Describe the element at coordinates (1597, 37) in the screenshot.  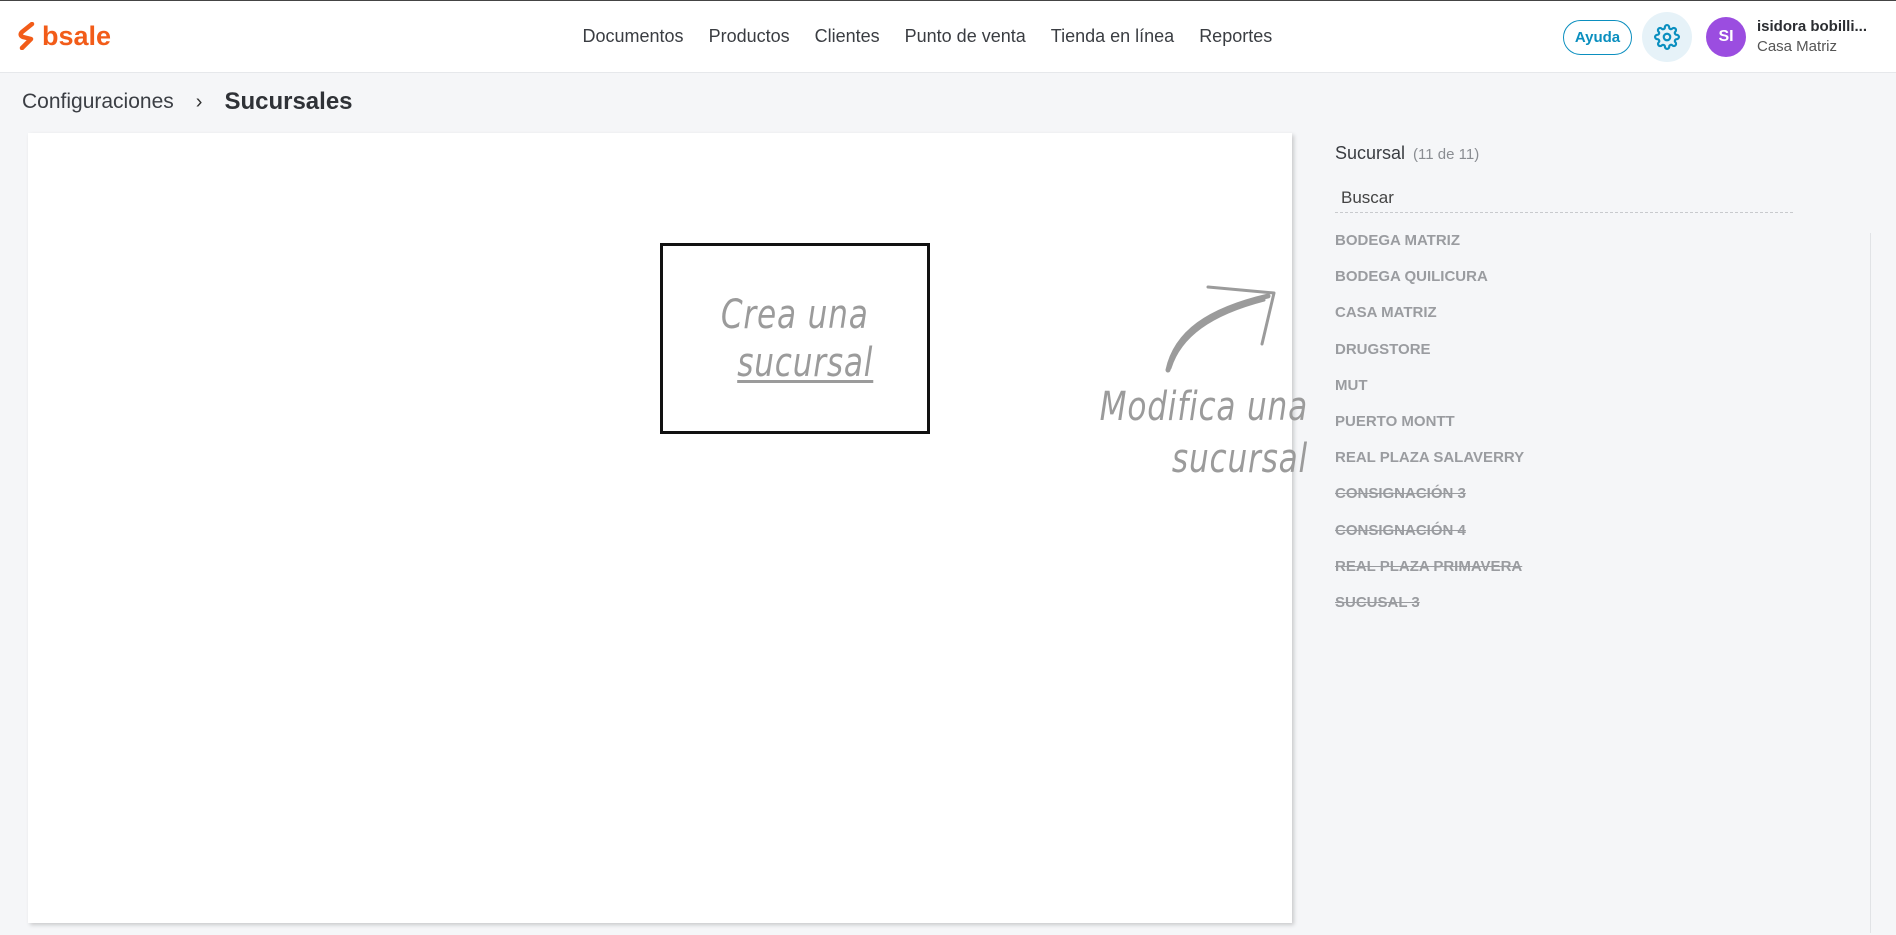
I see `help-button: Ayuda` at that location.